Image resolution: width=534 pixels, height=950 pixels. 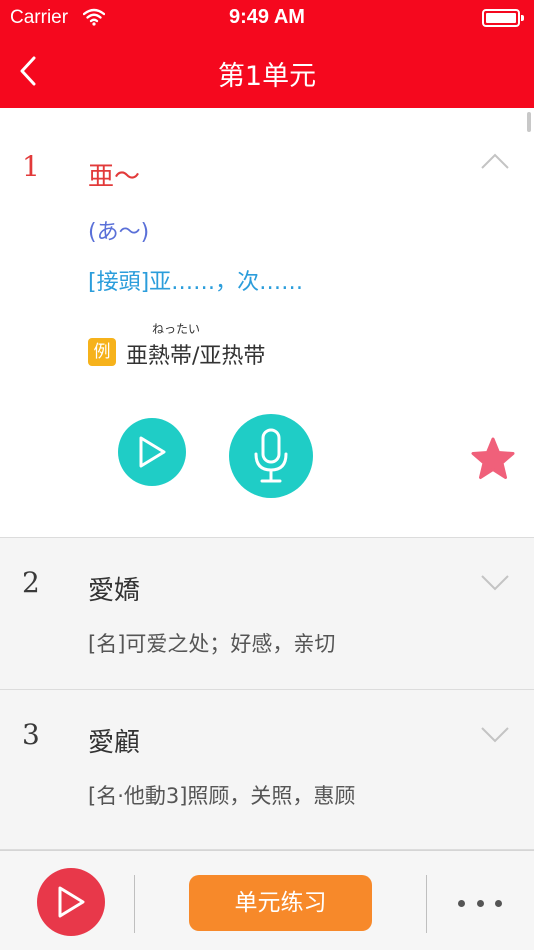 I want to click on entry-number: 2, so click(x=31, y=582).